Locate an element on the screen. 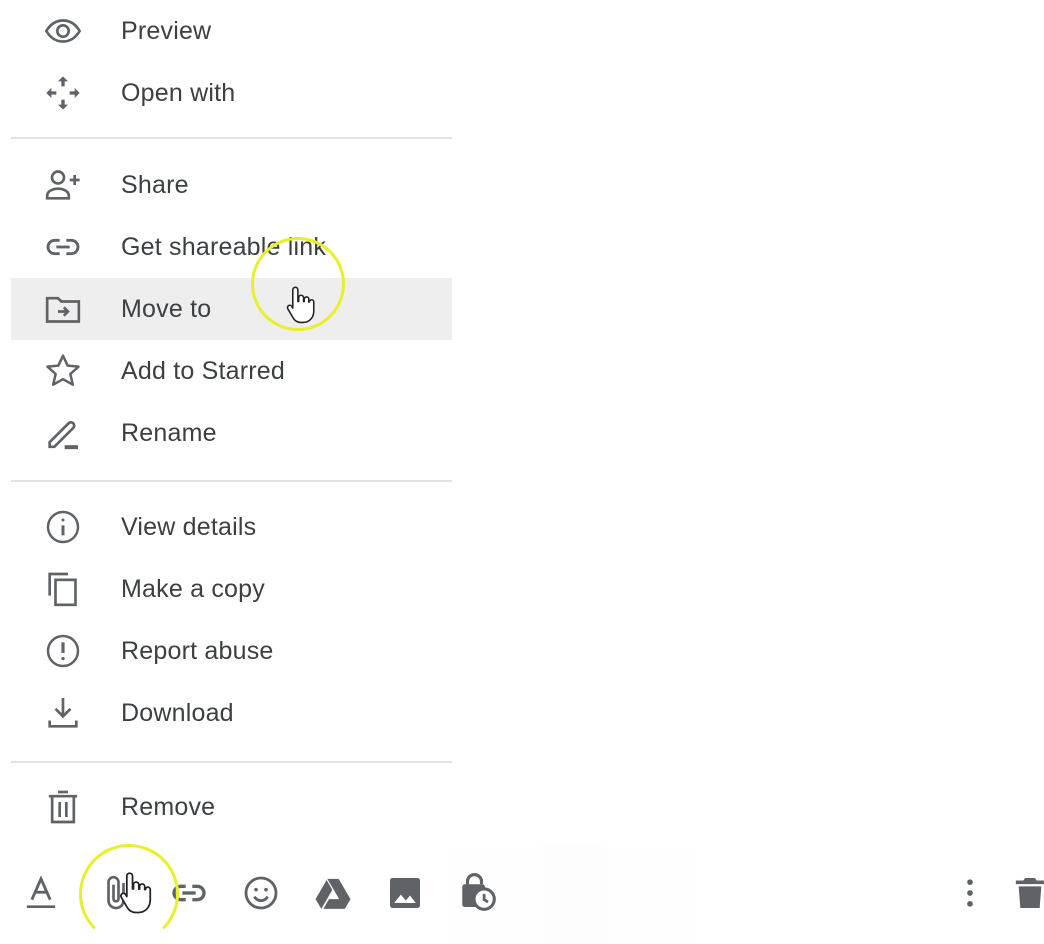  discard-draft-button is located at coordinates (1027, 893).